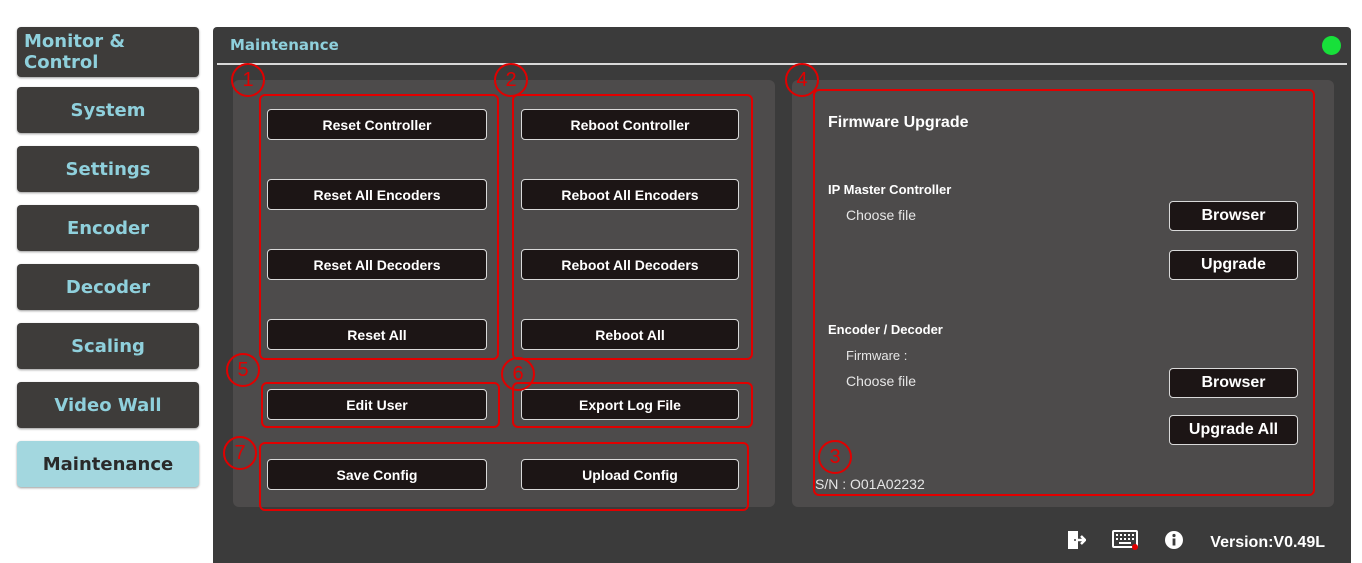 The width and height of the screenshot is (1362, 563). I want to click on nav-settings: Settings, so click(108, 169).